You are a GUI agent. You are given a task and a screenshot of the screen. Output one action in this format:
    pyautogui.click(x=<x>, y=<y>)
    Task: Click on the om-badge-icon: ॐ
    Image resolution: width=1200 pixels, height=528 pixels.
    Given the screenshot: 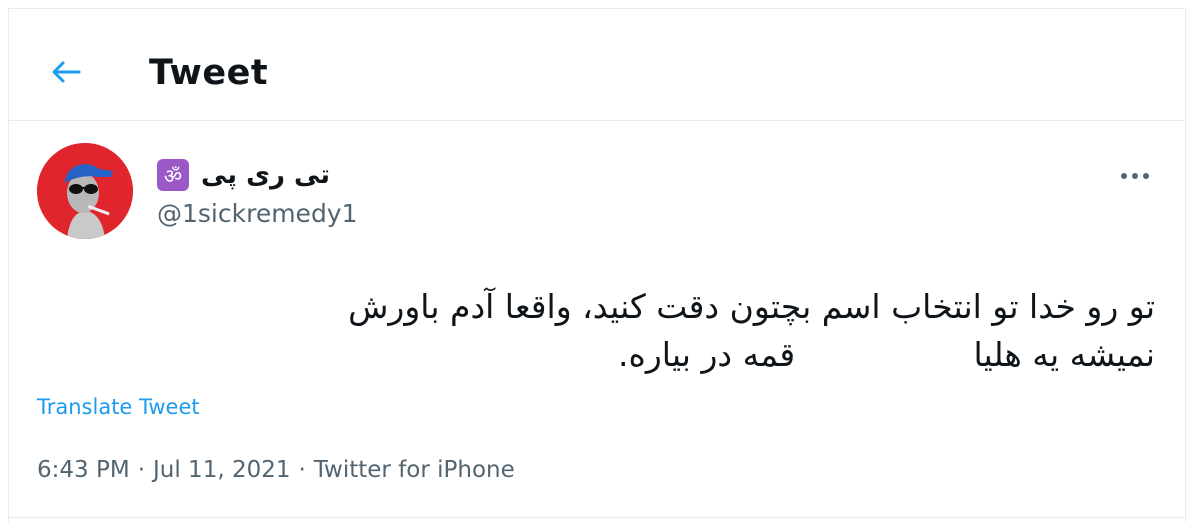 What is the action you would take?
    pyautogui.click(x=173, y=175)
    